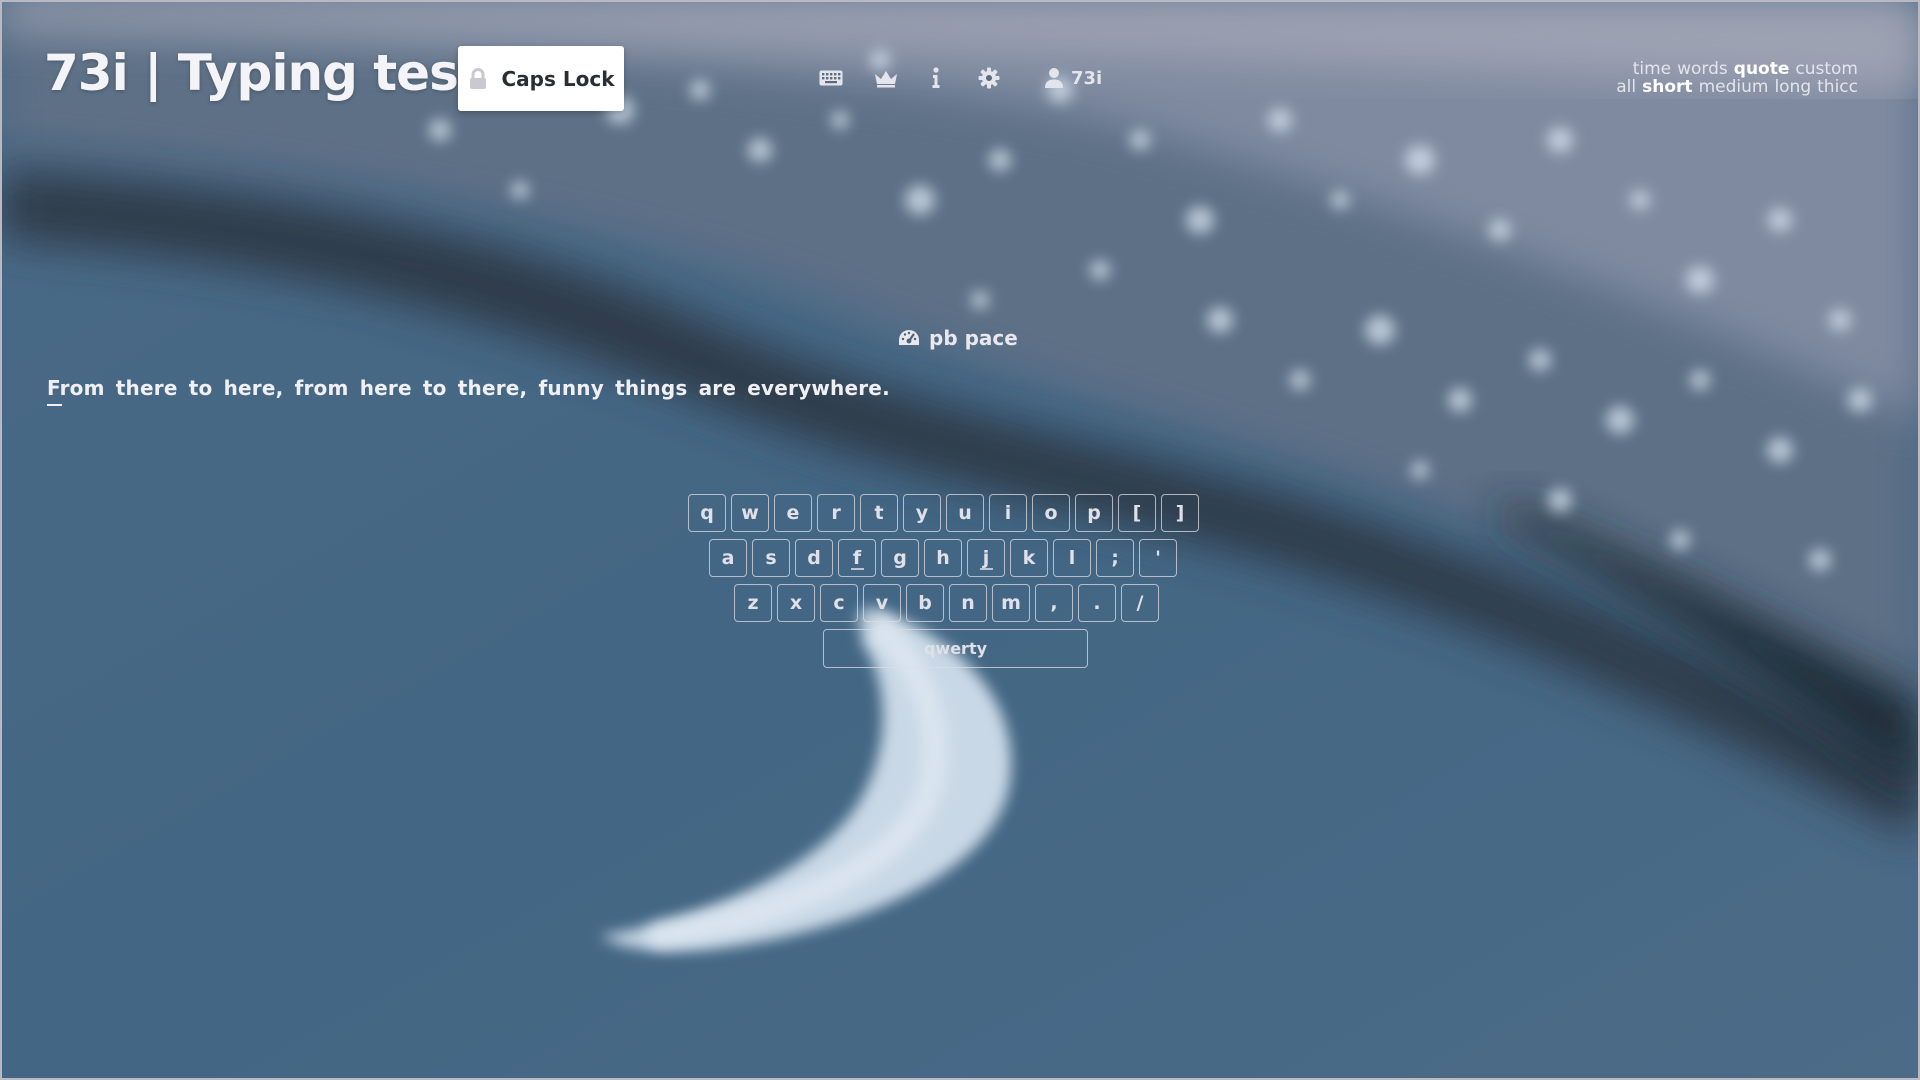 The image size is (1920, 1080). What do you see at coordinates (558, 78) in the screenshot?
I see `caps-lock-label: Caps Lock` at bounding box center [558, 78].